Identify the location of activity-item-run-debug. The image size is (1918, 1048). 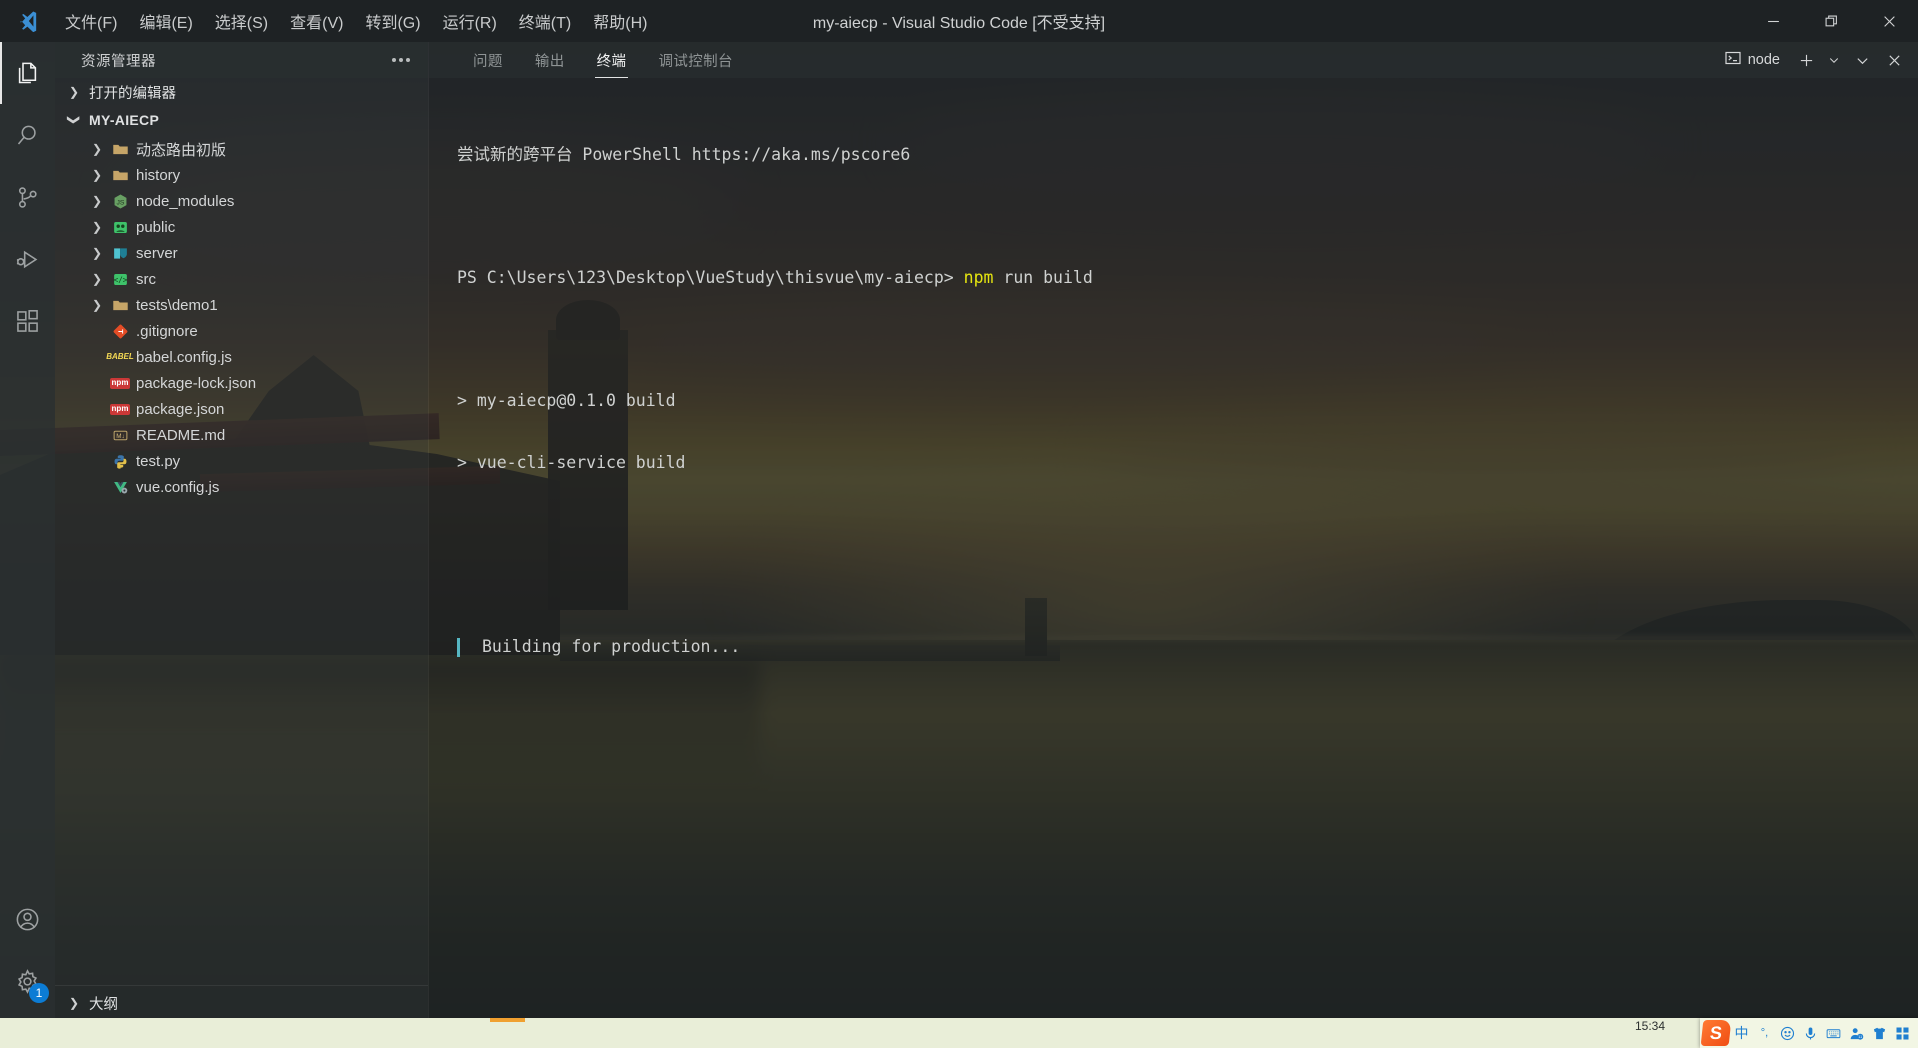
(27, 259).